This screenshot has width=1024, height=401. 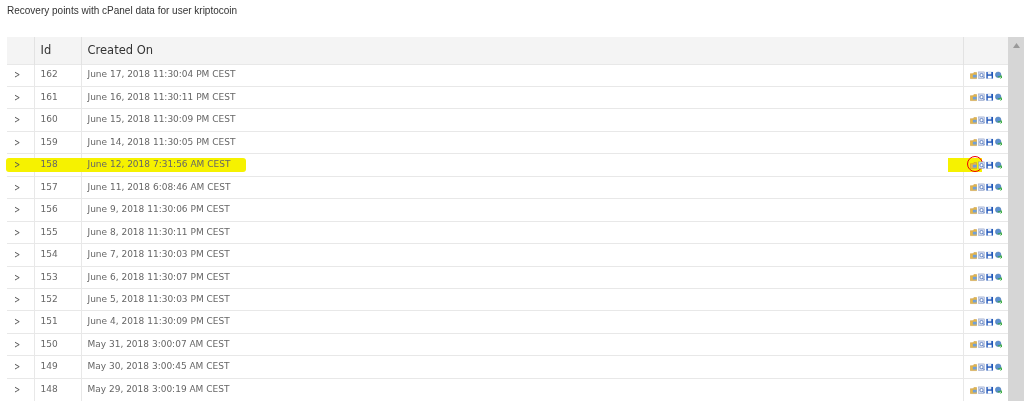 What do you see at coordinates (49, 186) in the screenshot?
I see `id-cell: 157` at bounding box center [49, 186].